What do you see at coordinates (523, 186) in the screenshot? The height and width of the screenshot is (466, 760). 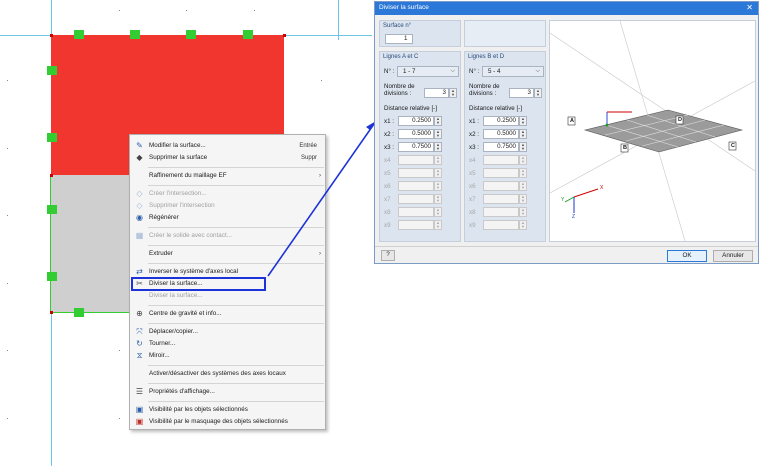 I see `bd-x6-spinner: ▲ ▼` at bounding box center [523, 186].